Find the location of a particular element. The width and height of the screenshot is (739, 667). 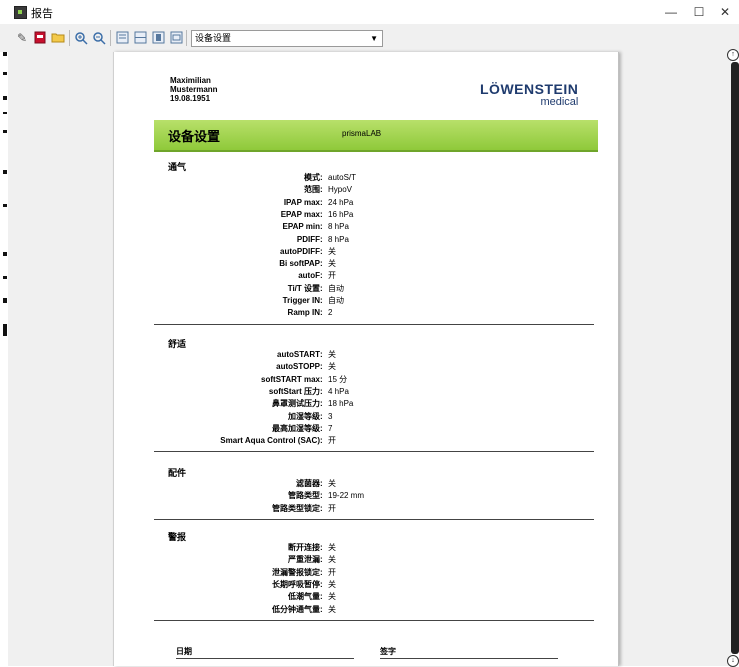

section-divider is located at coordinates (374, 324).